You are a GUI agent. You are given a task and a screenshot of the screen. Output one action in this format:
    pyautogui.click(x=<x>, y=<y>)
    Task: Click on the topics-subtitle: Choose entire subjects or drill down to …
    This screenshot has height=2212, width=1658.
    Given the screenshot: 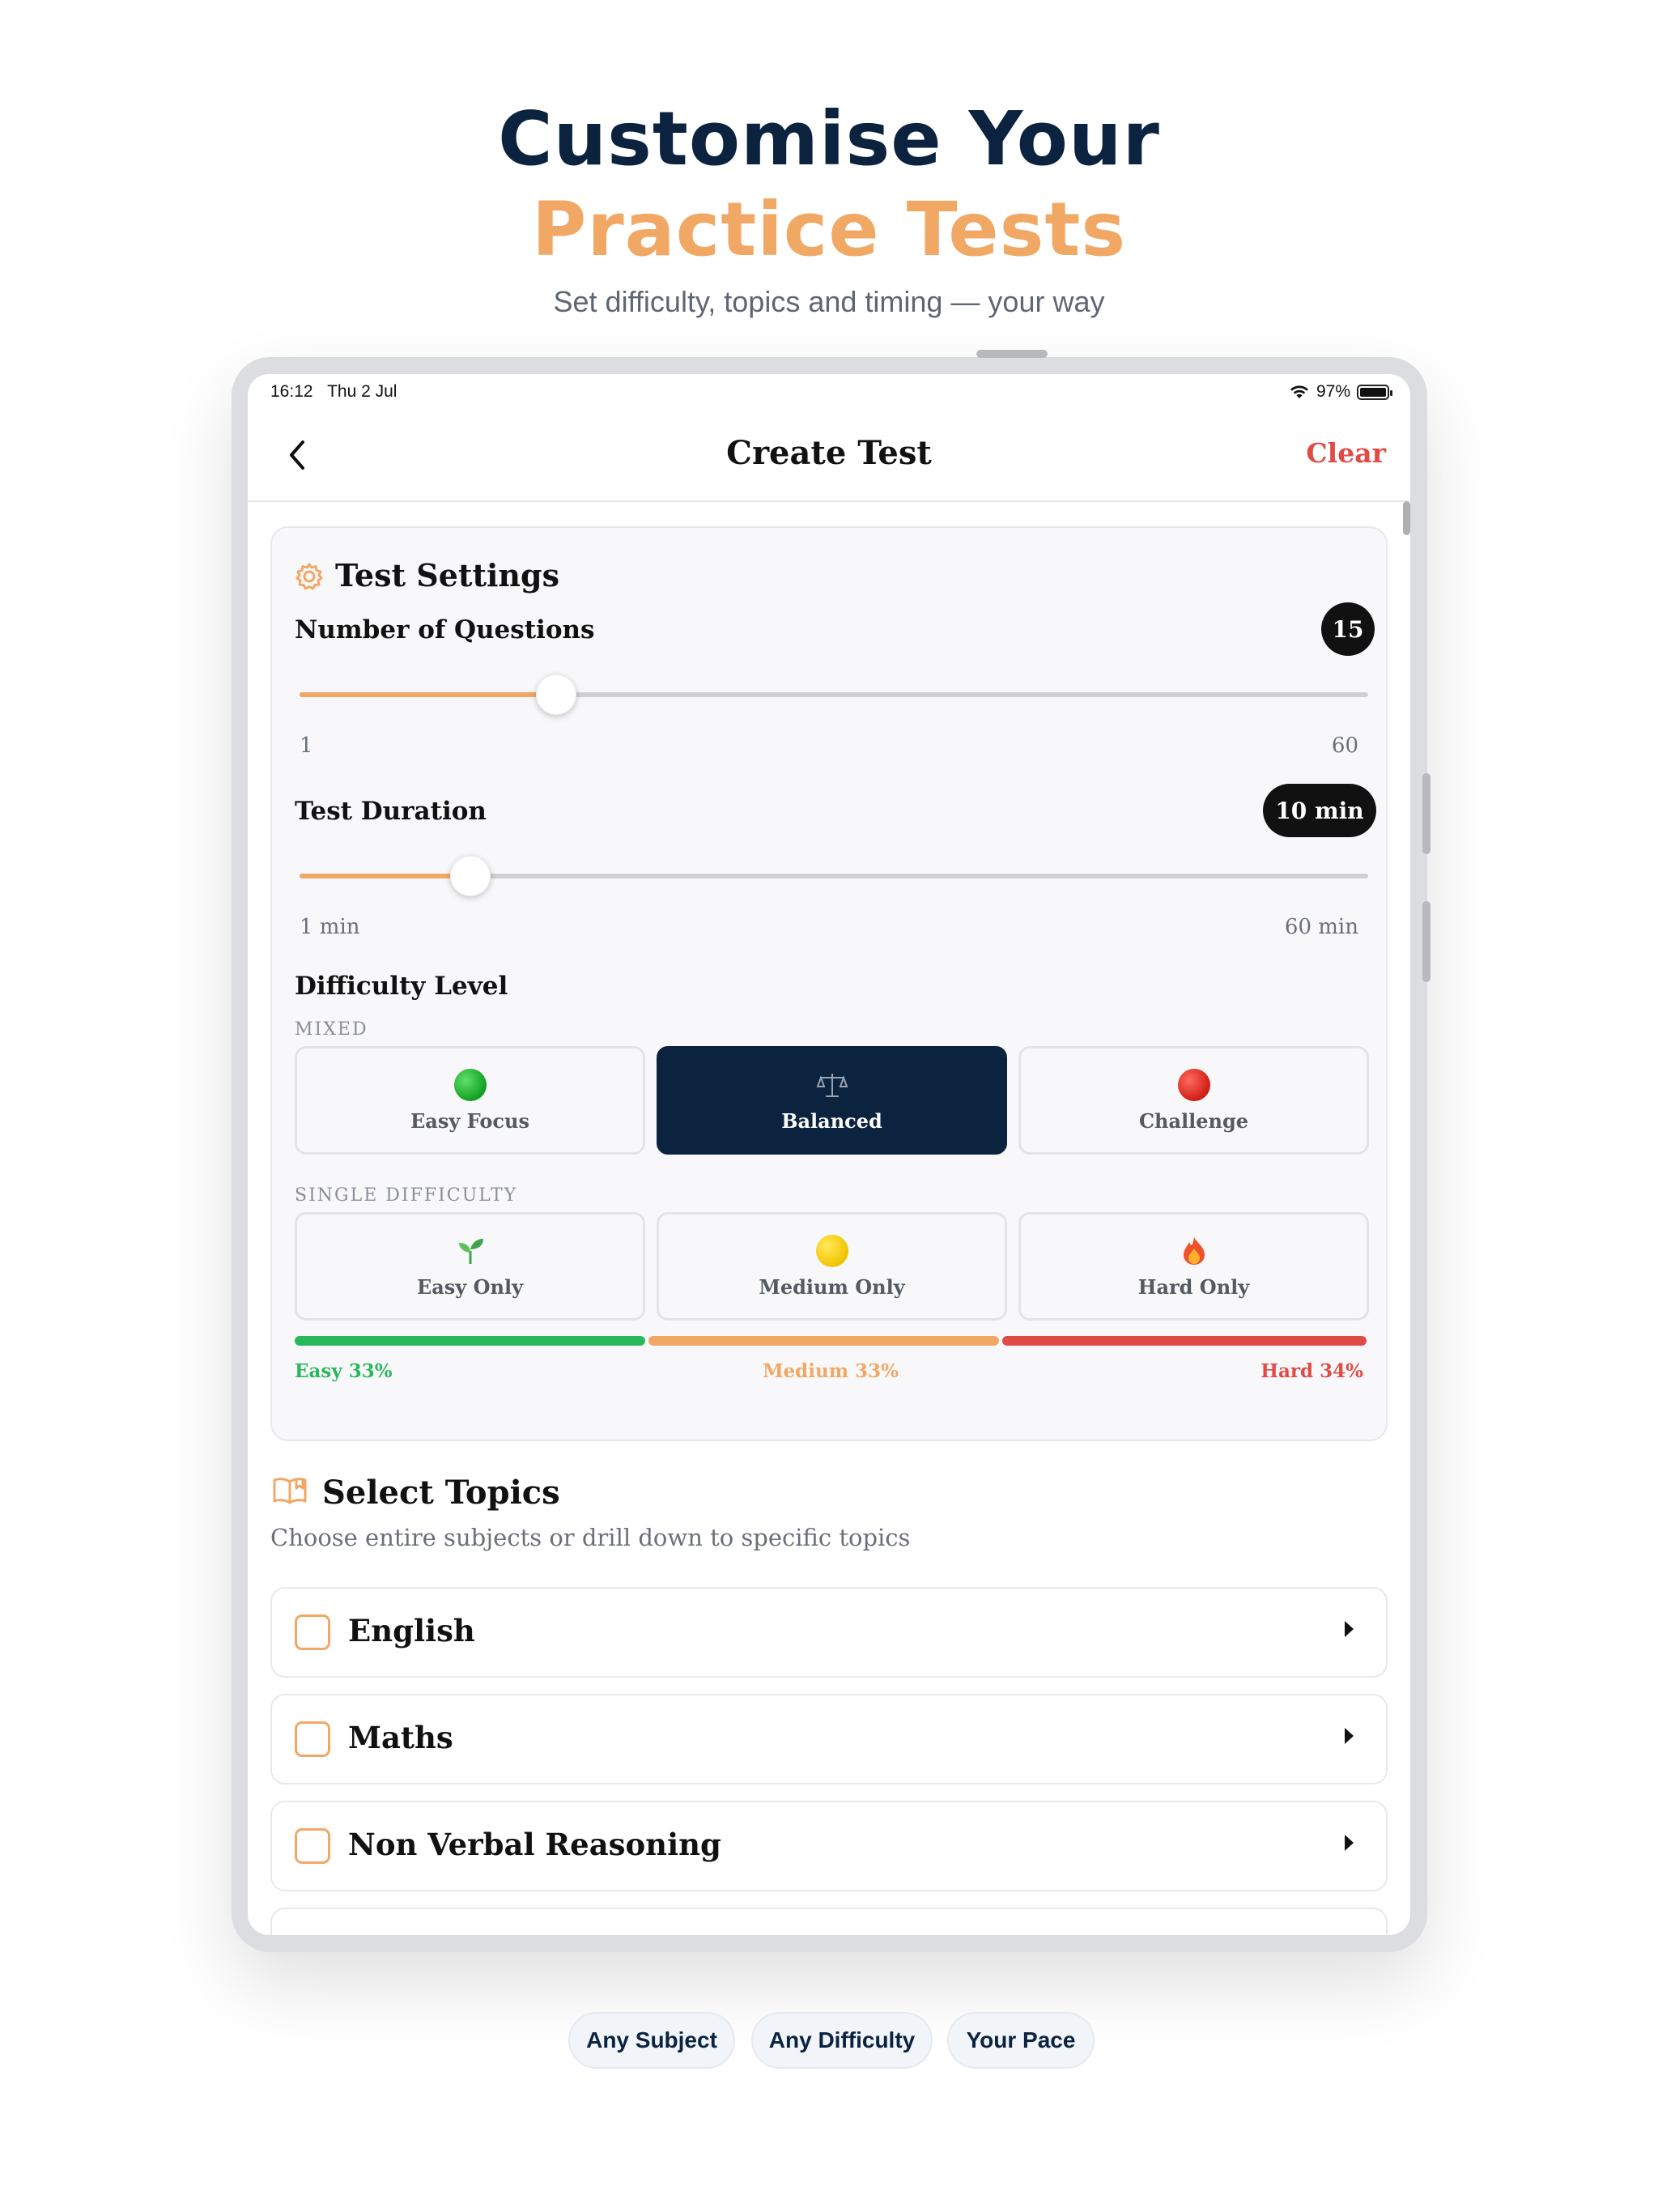 What is the action you would take?
    pyautogui.click(x=590, y=1538)
    